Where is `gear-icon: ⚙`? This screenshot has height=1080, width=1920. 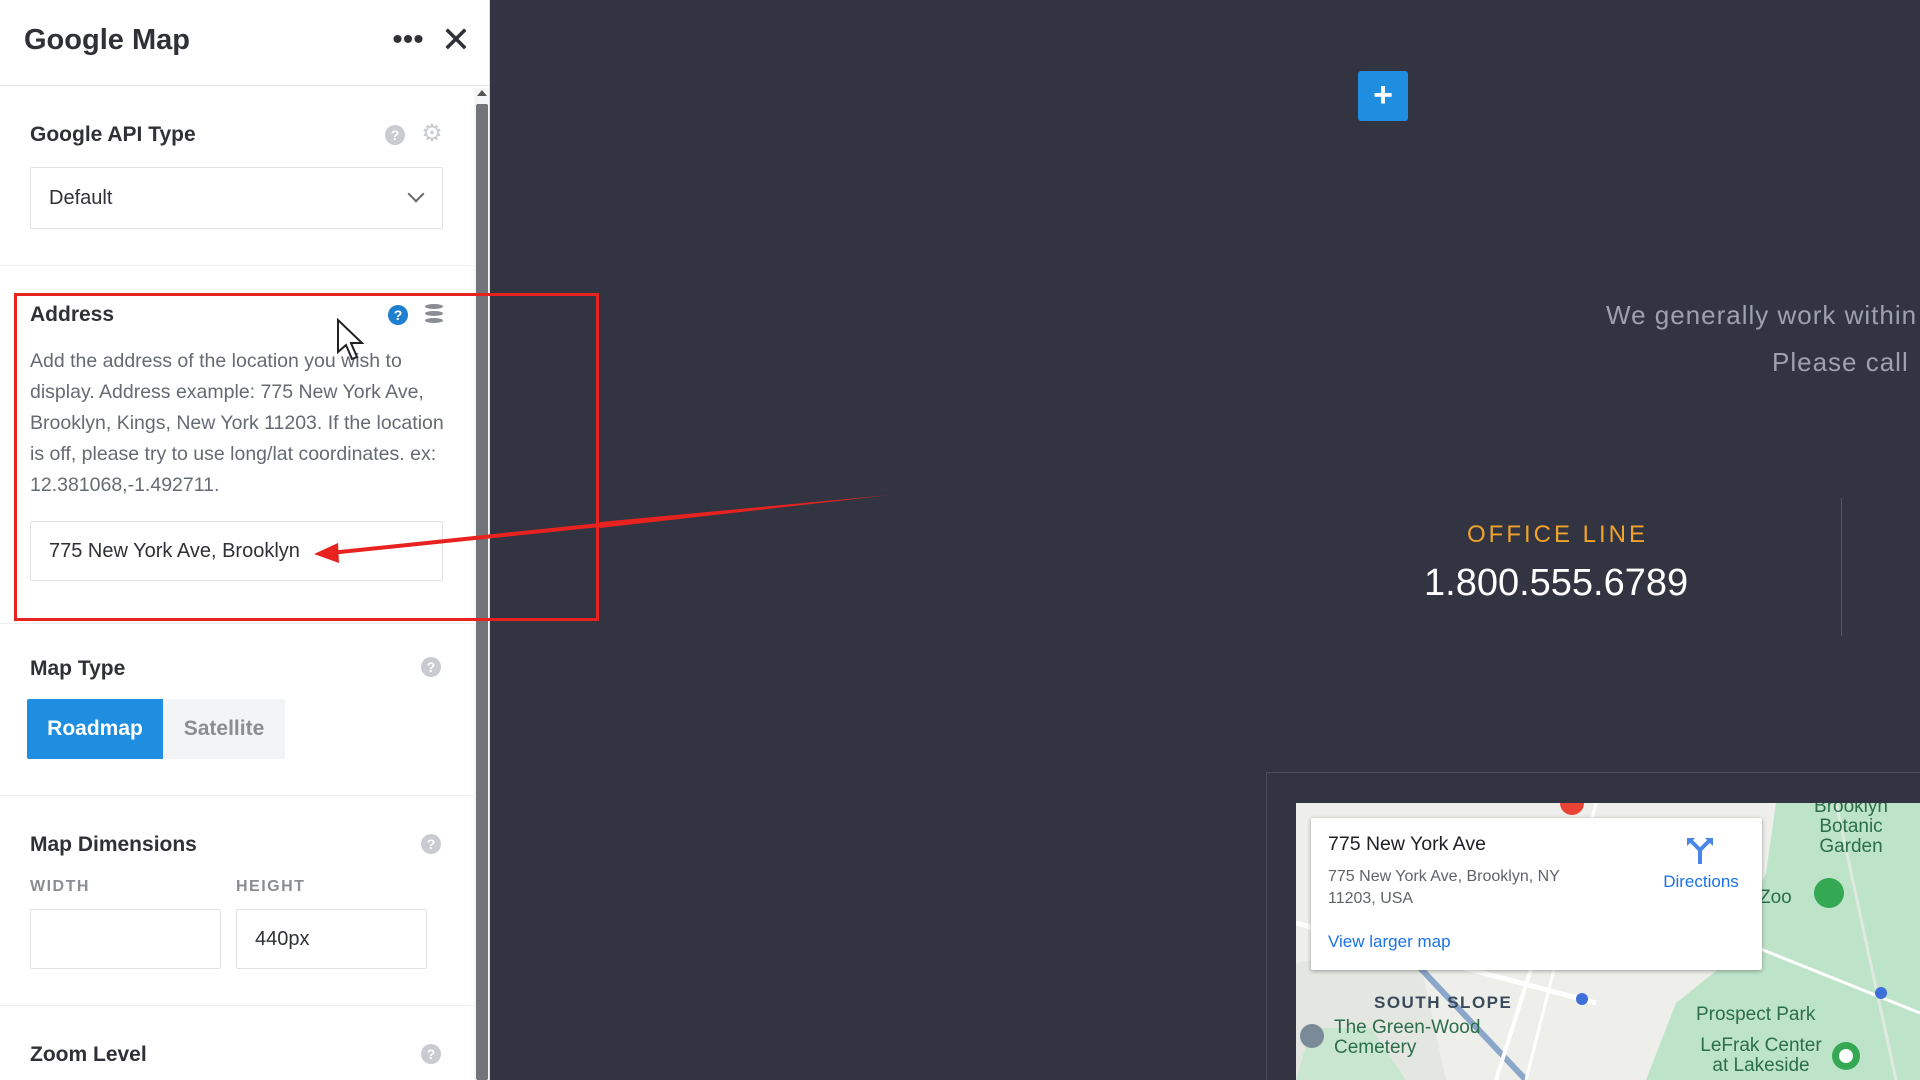 gear-icon: ⚙ is located at coordinates (432, 134).